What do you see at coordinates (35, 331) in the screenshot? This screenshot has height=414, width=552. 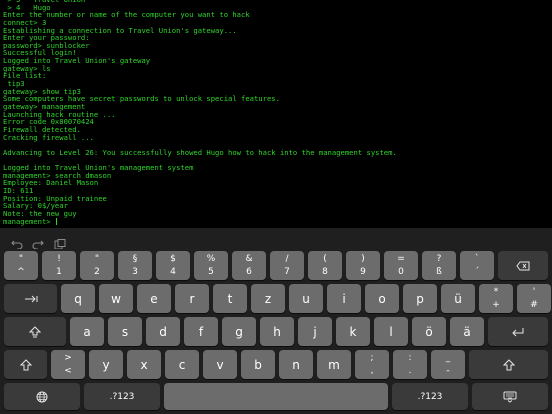 I see `caps-lock-key` at bounding box center [35, 331].